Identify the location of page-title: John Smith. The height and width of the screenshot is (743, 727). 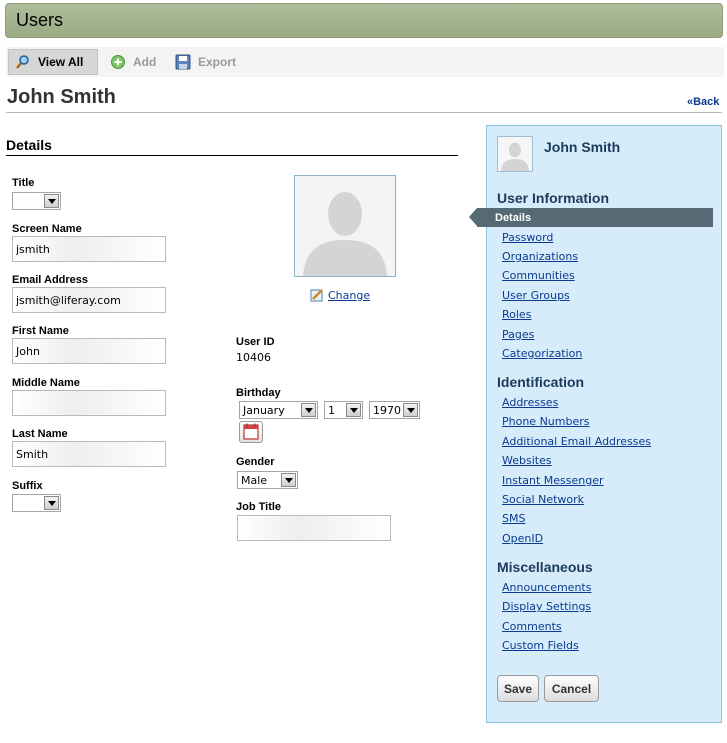
(61, 97).